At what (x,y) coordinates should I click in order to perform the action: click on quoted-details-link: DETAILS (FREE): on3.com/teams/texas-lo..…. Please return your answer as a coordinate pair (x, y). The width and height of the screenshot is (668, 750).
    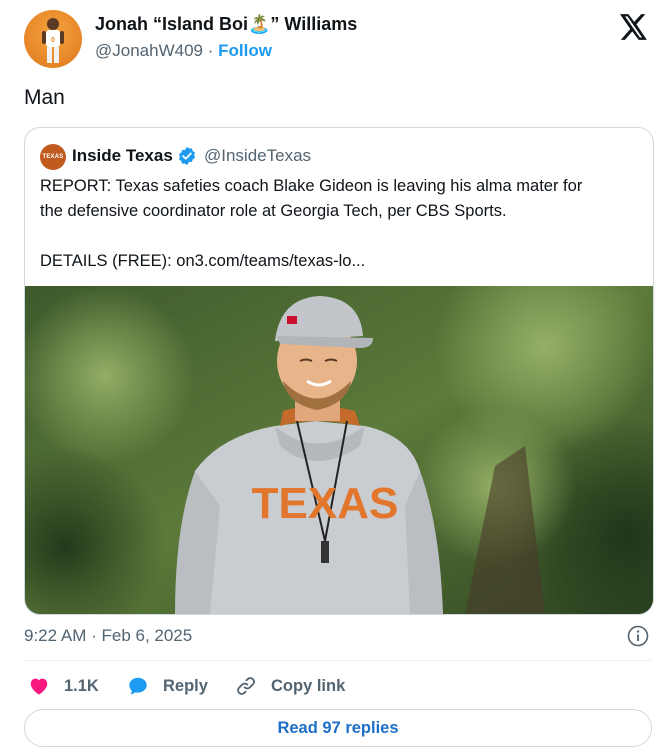
    Looking at the image, I should click on (340, 261).